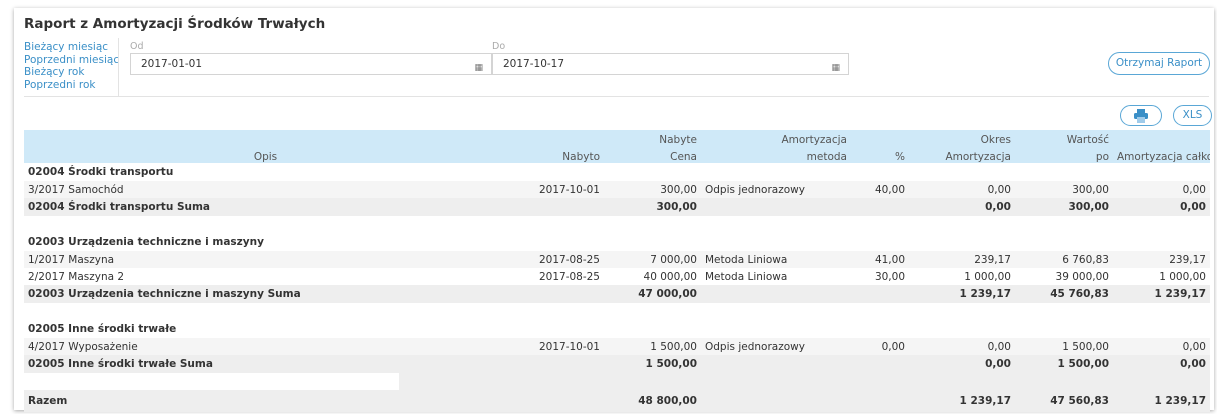  I want to click on cell-wartosc: 1 500,00, so click(1064, 346).